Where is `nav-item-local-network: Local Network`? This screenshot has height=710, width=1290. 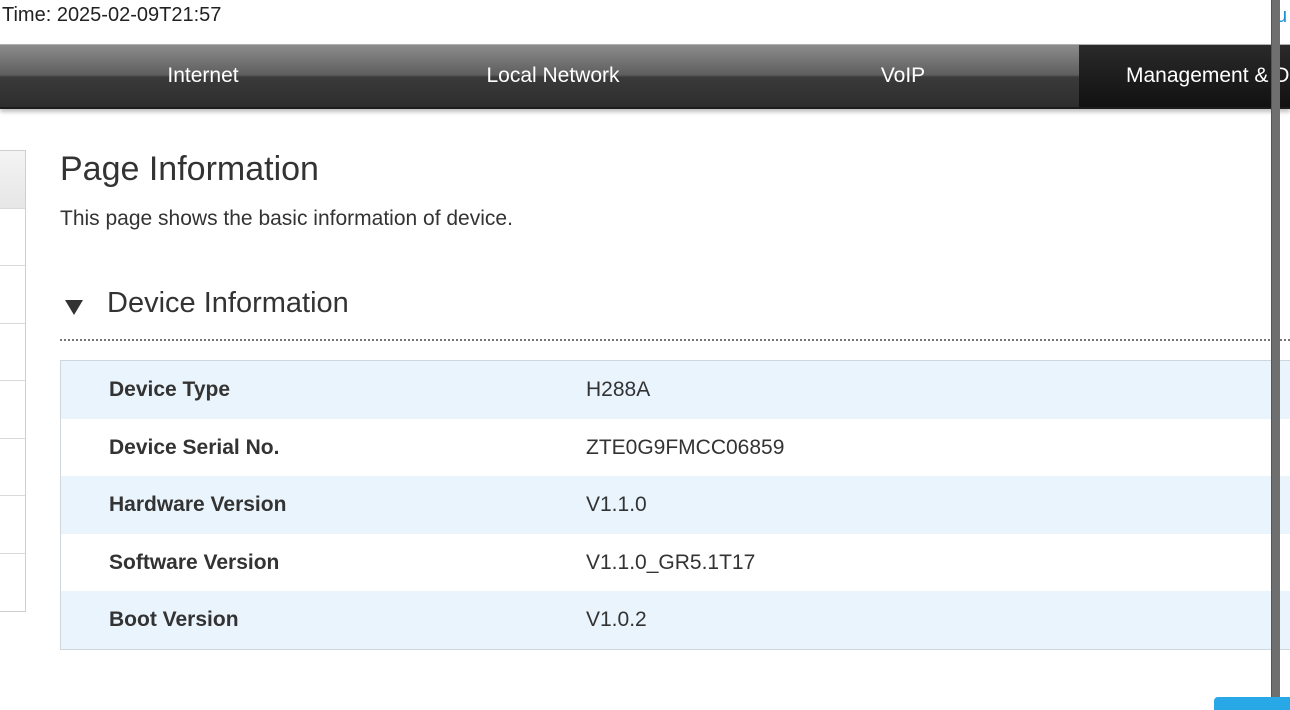 nav-item-local-network: Local Network is located at coordinates (553, 76).